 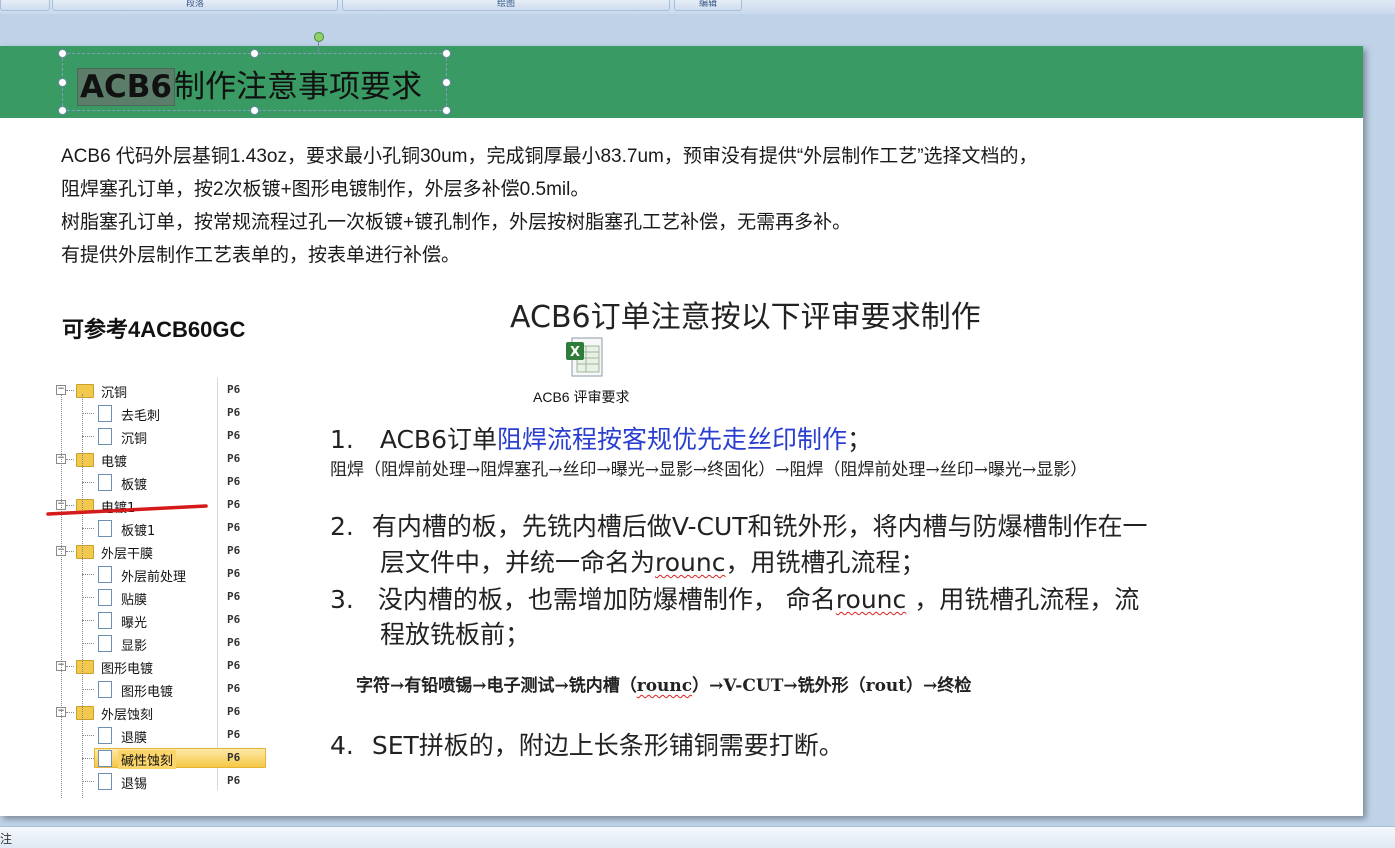 What do you see at coordinates (860, 439) in the screenshot?
I see `item-1-suffix: ；` at bounding box center [860, 439].